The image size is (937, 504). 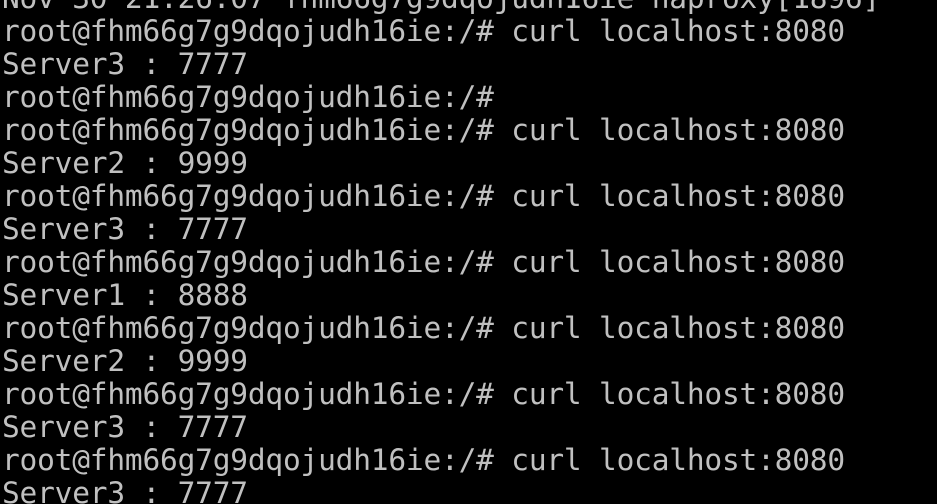 What do you see at coordinates (248, 97) in the screenshot?
I see `terminal-line-prompt: root@fhm66g7g9dqojudh16ie:/#` at bounding box center [248, 97].